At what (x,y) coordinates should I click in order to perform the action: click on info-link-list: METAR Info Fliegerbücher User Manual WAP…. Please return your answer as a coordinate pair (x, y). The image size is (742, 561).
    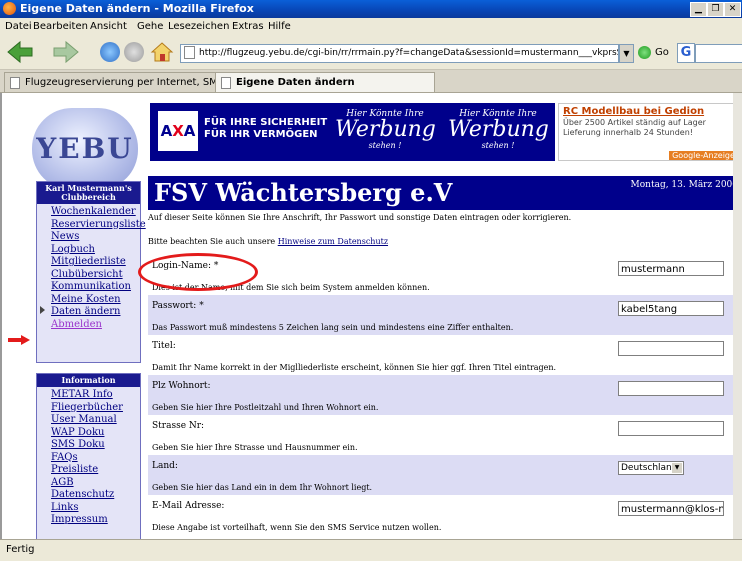
    Looking at the image, I should click on (88, 457).